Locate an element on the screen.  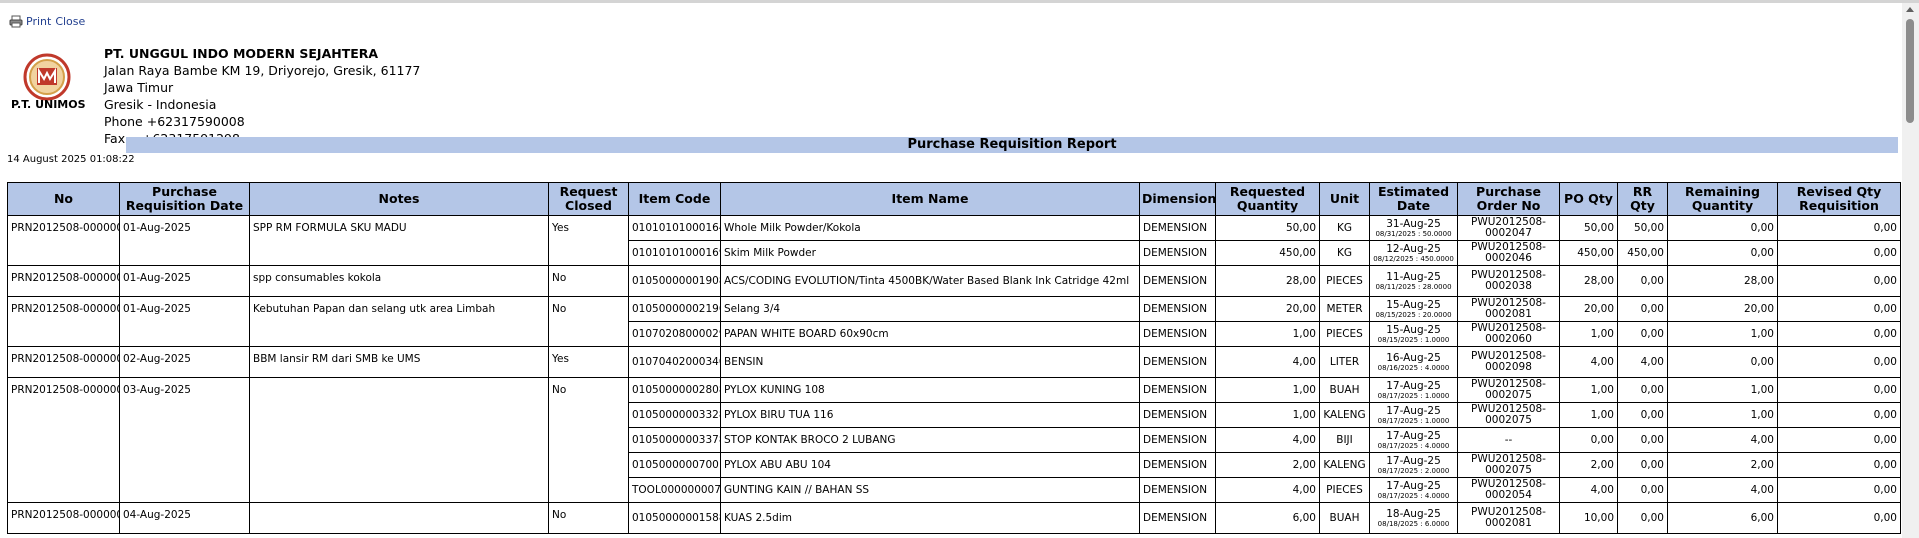
item-name: Selang 3/4 is located at coordinates (930, 309).